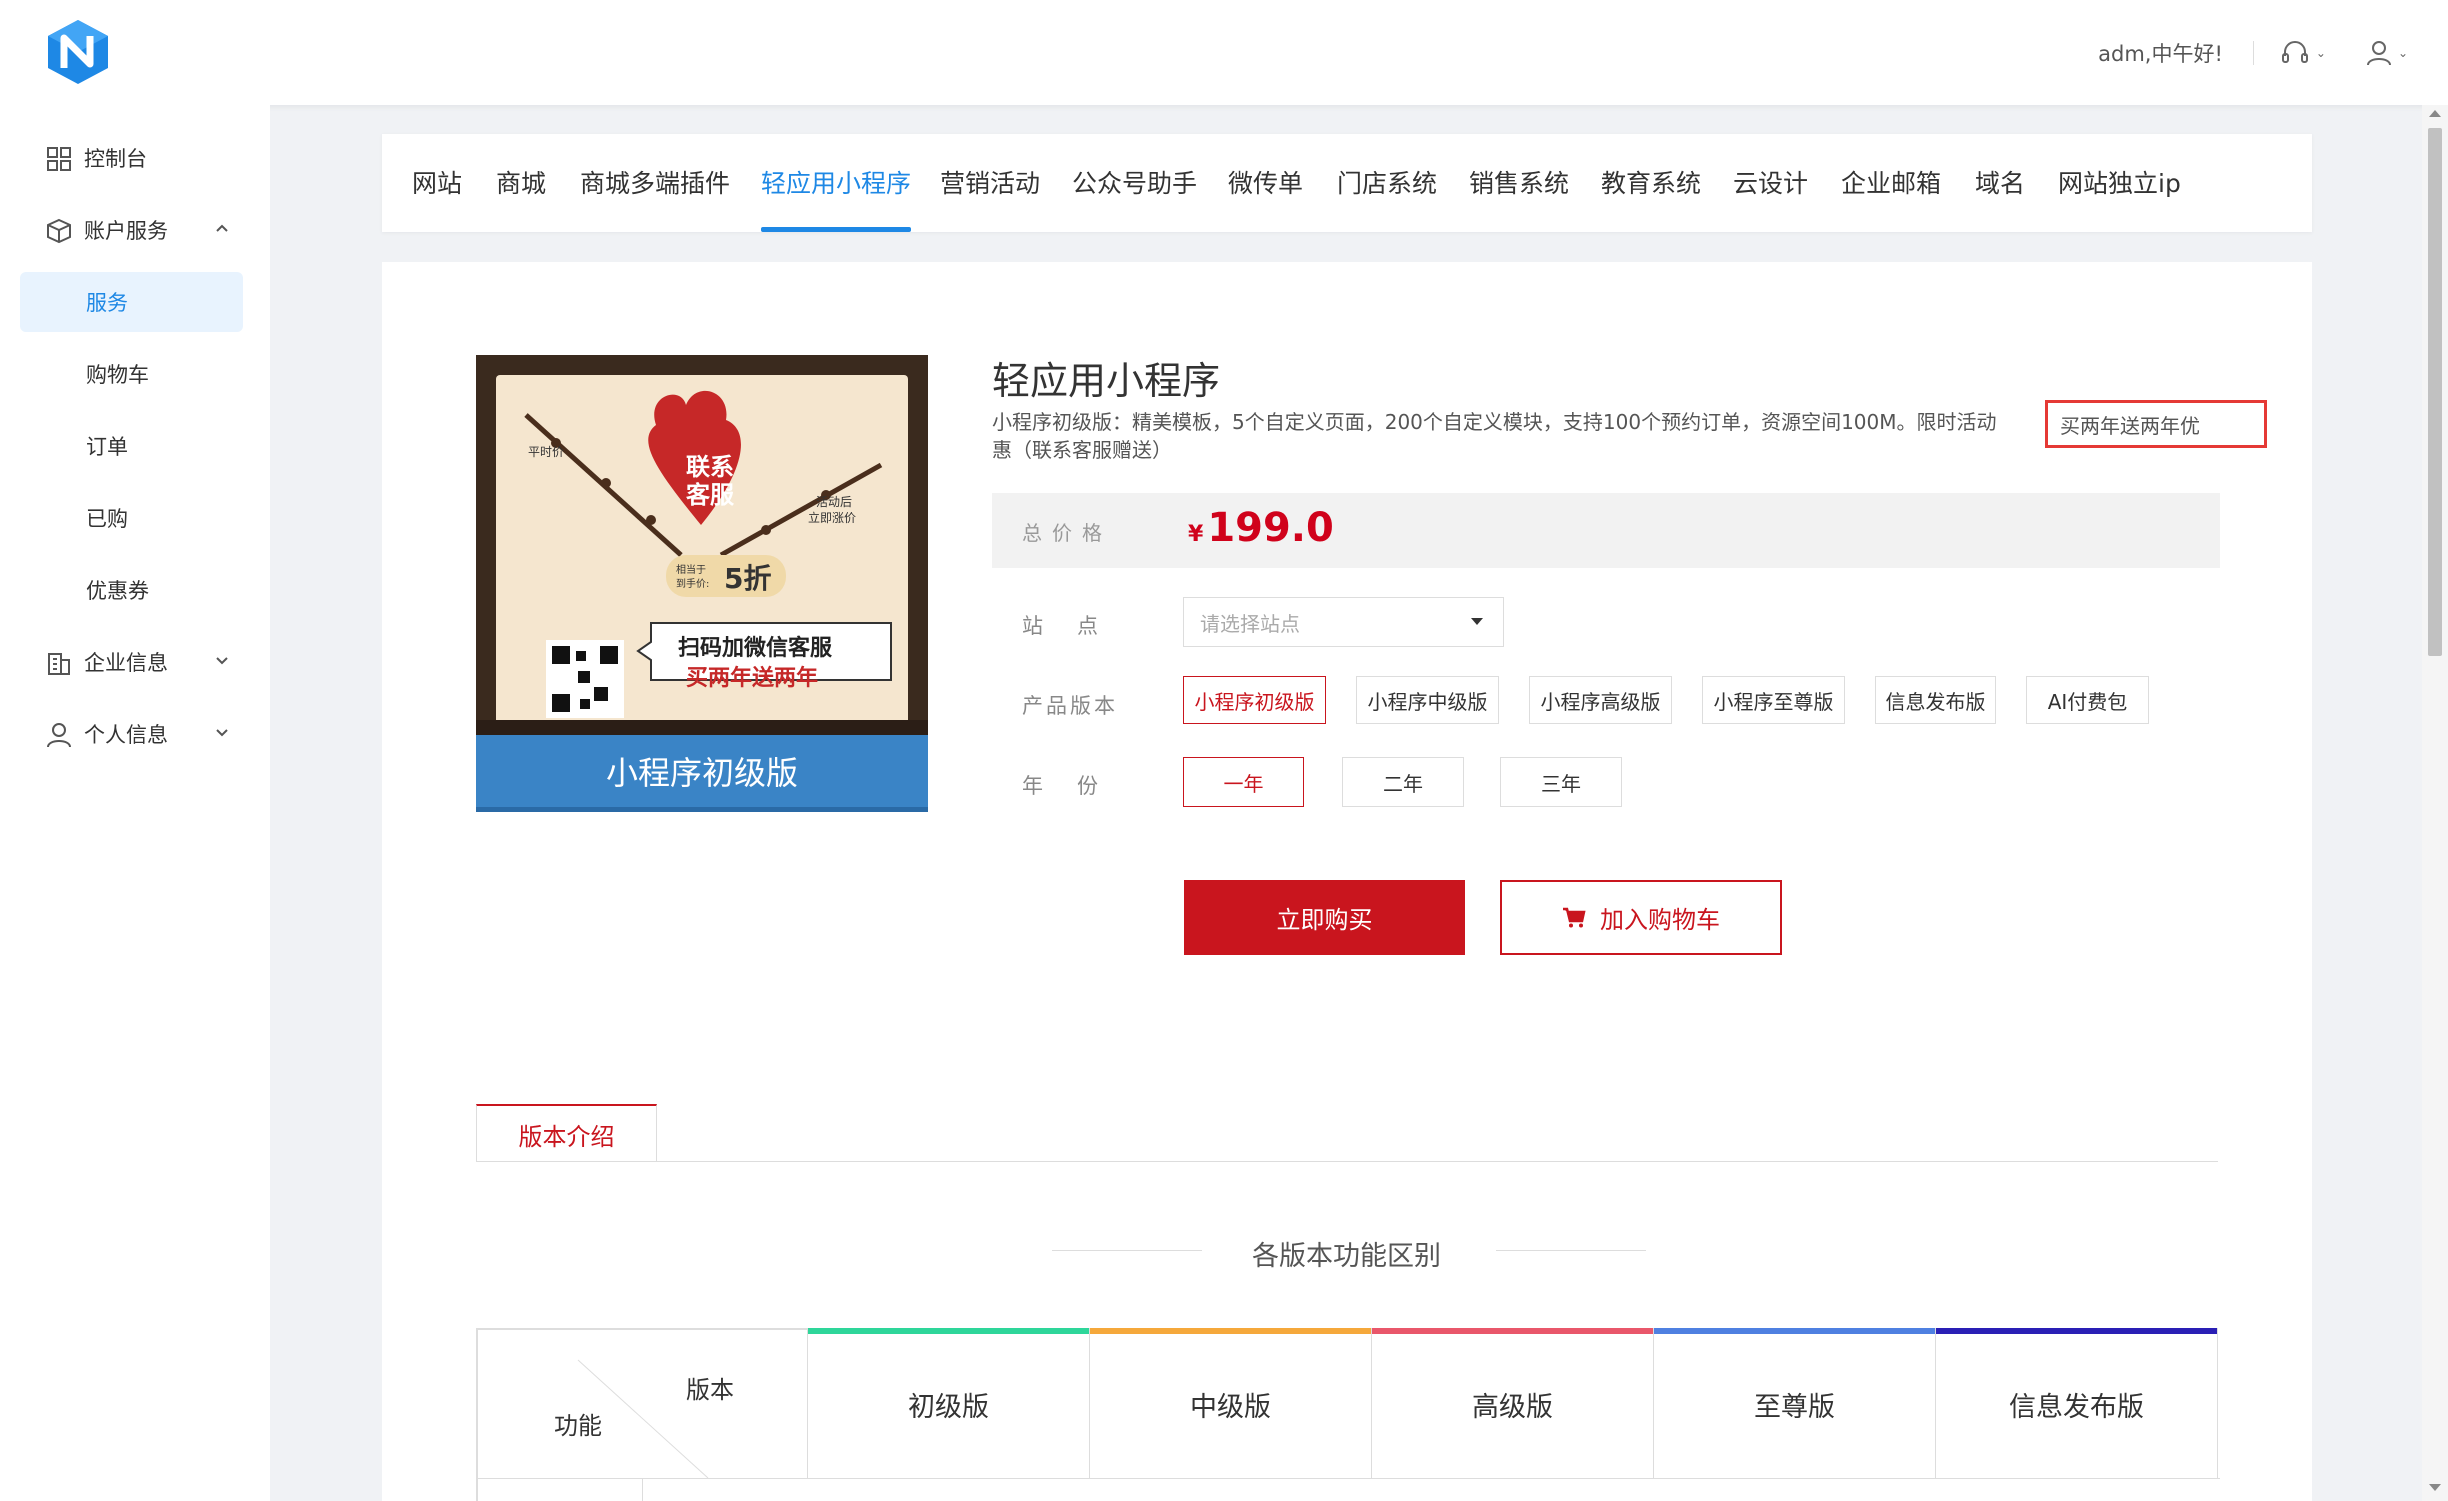  Describe the element at coordinates (1347, 1161) in the screenshot. I see `tab-divider` at that location.